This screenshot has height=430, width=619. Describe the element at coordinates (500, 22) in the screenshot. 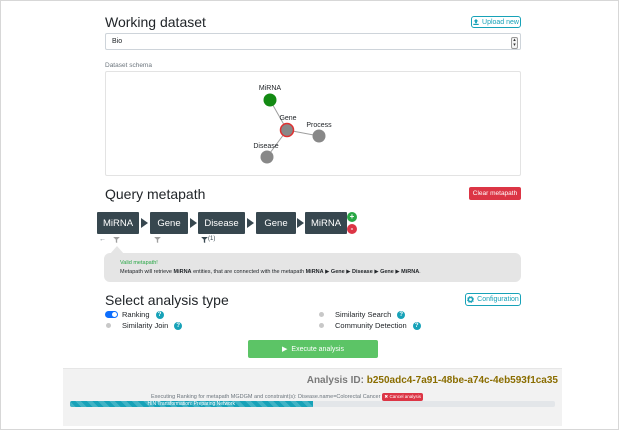

I see `upload-new-label: Upload new` at that location.